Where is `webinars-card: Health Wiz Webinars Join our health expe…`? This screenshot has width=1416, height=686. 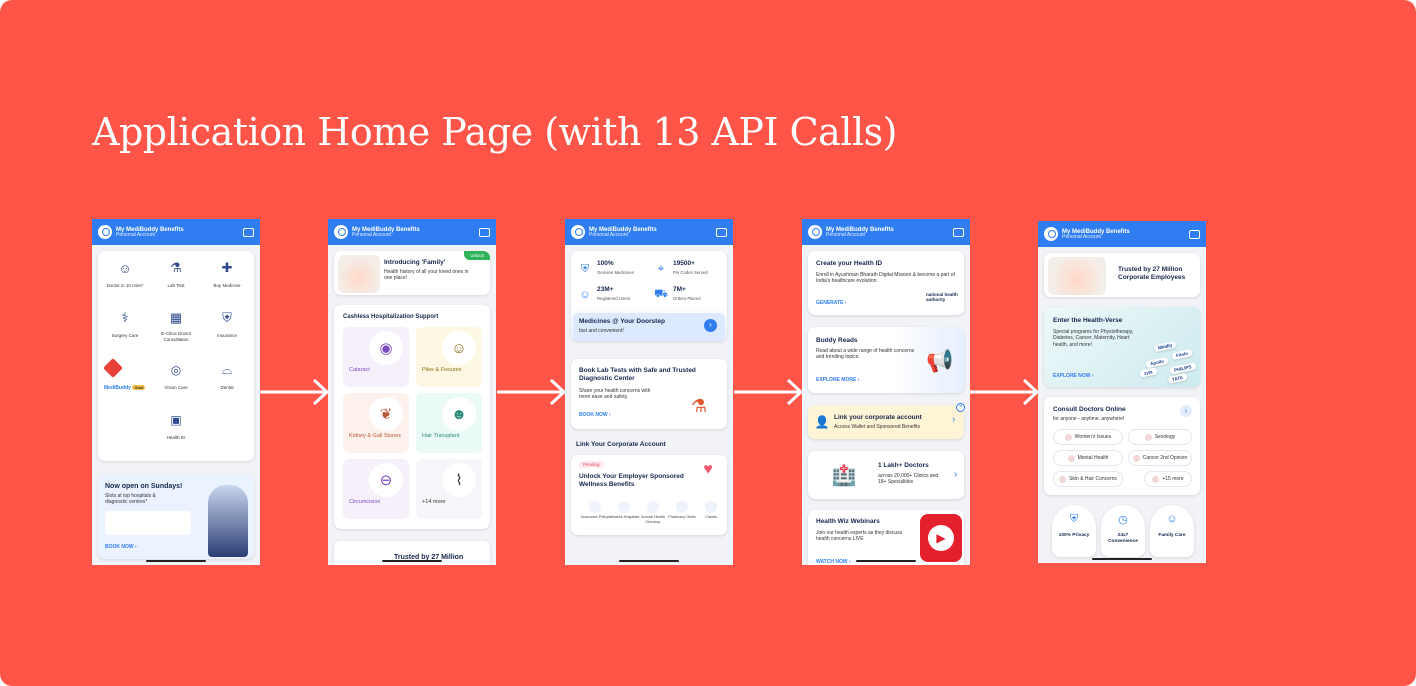
webinars-card: Health Wiz Webinars Join our health expe… is located at coordinates (886, 537).